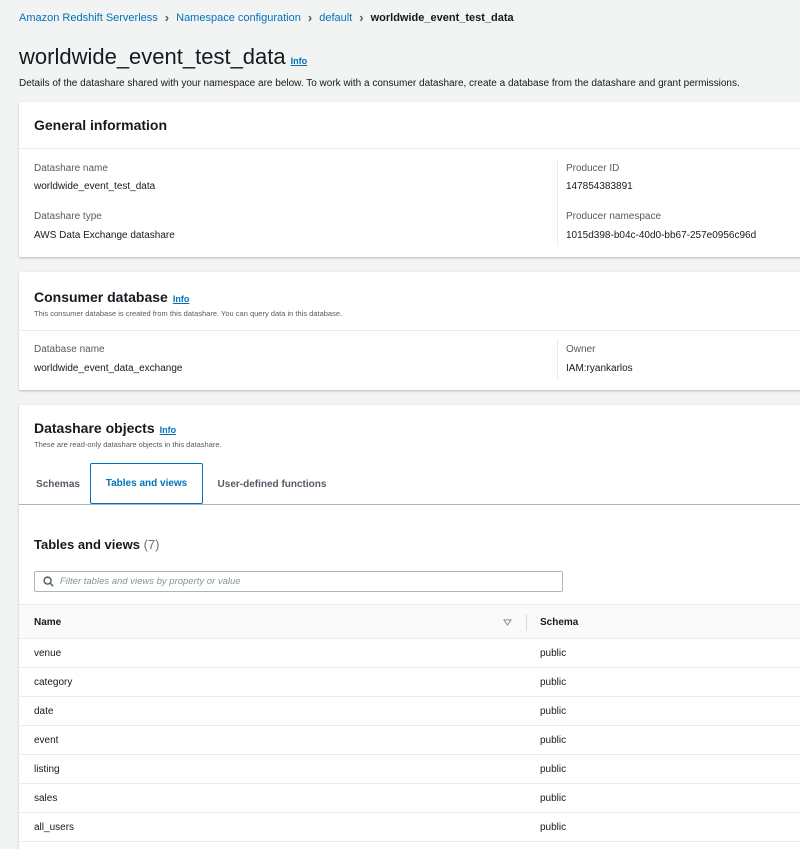  I want to click on table-row: event public, so click(409, 740).